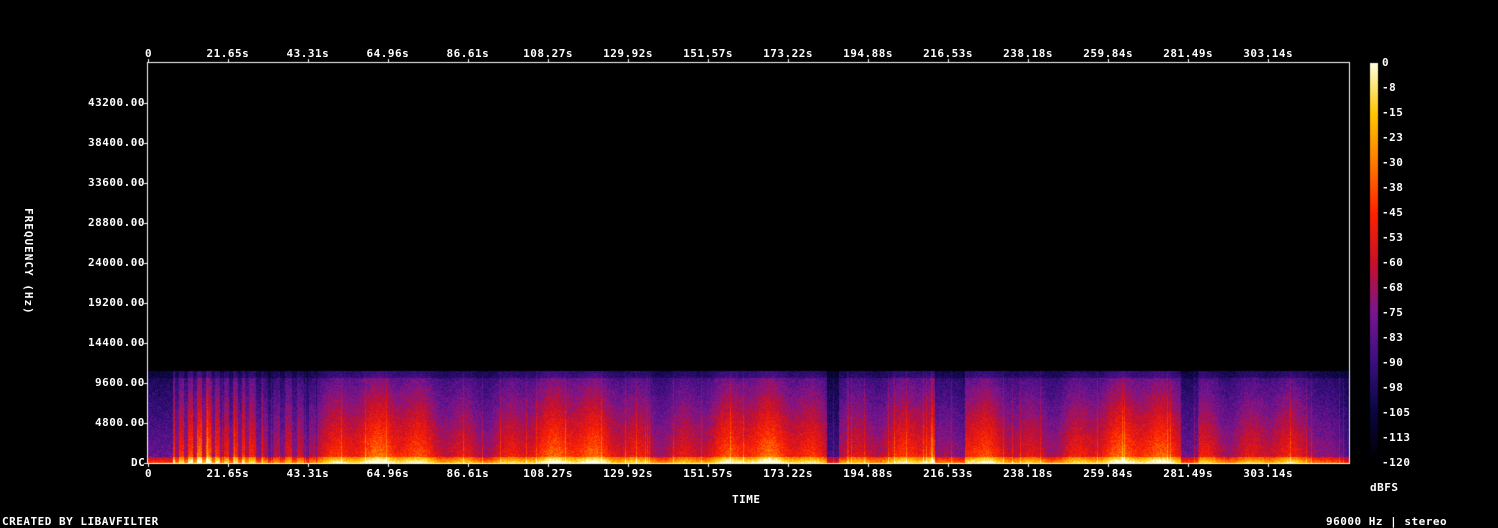 The image size is (1498, 528). What do you see at coordinates (388, 473) in the screenshot?
I see `x-tick-label-bottom: 64.96s` at bounding box center [388, 473].